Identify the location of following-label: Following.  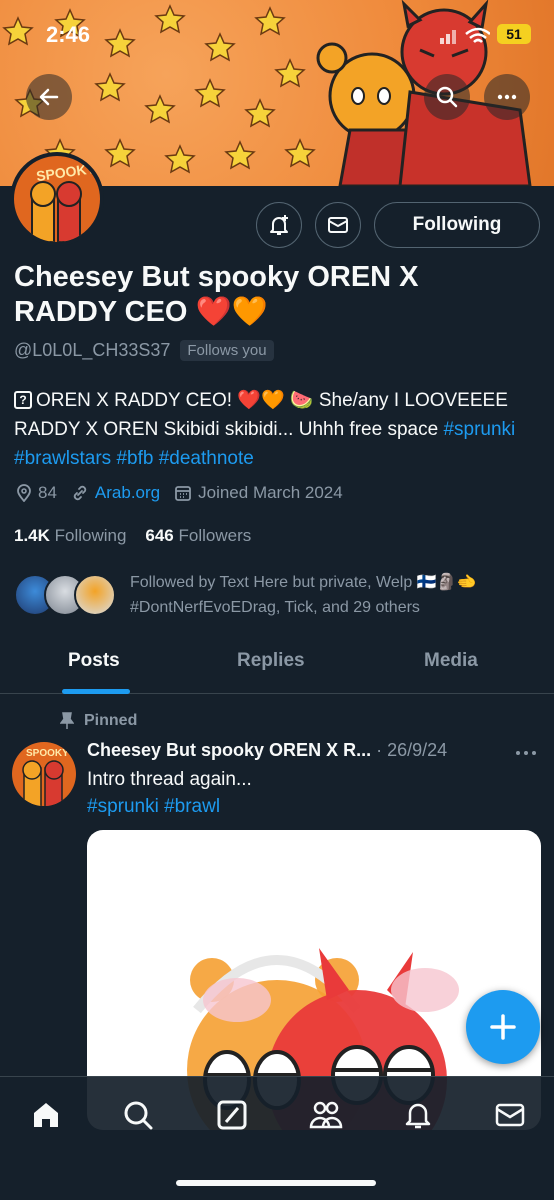
(90, 535).